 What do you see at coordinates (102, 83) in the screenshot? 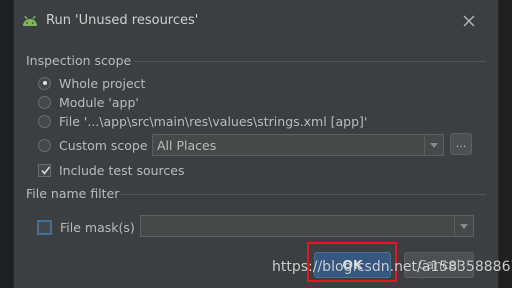
I see `scope-option-label: Whole project` at bounding box center [102, 83].